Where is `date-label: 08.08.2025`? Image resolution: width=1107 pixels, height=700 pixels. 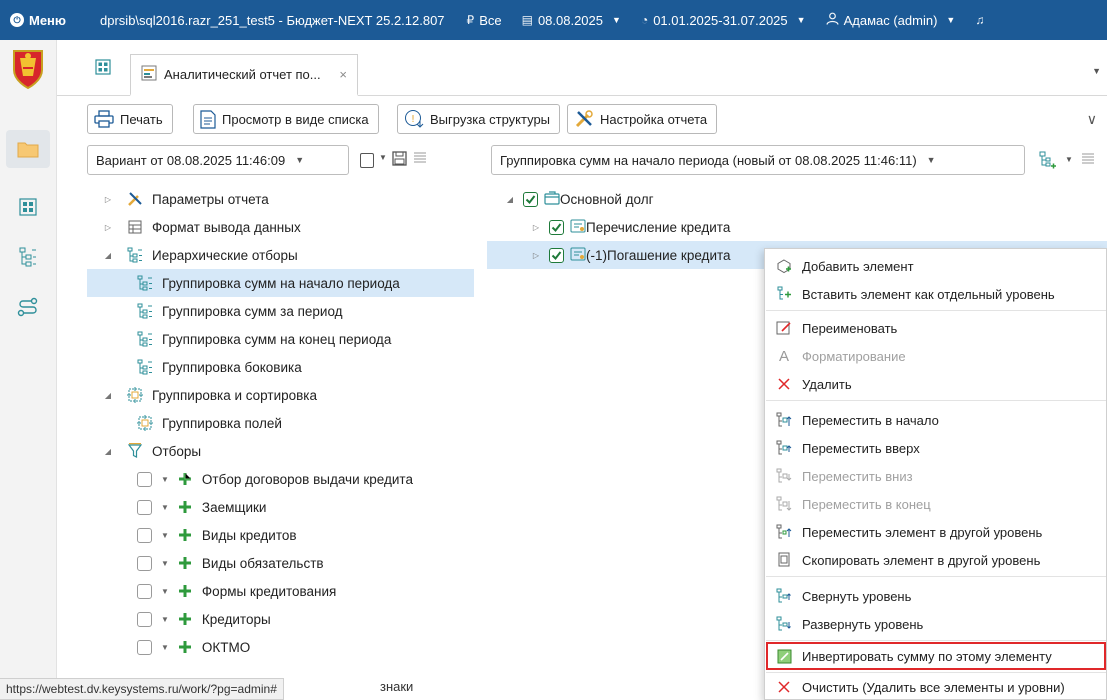 date-label: 08.08.2025 is located at coordinates (570, 20).